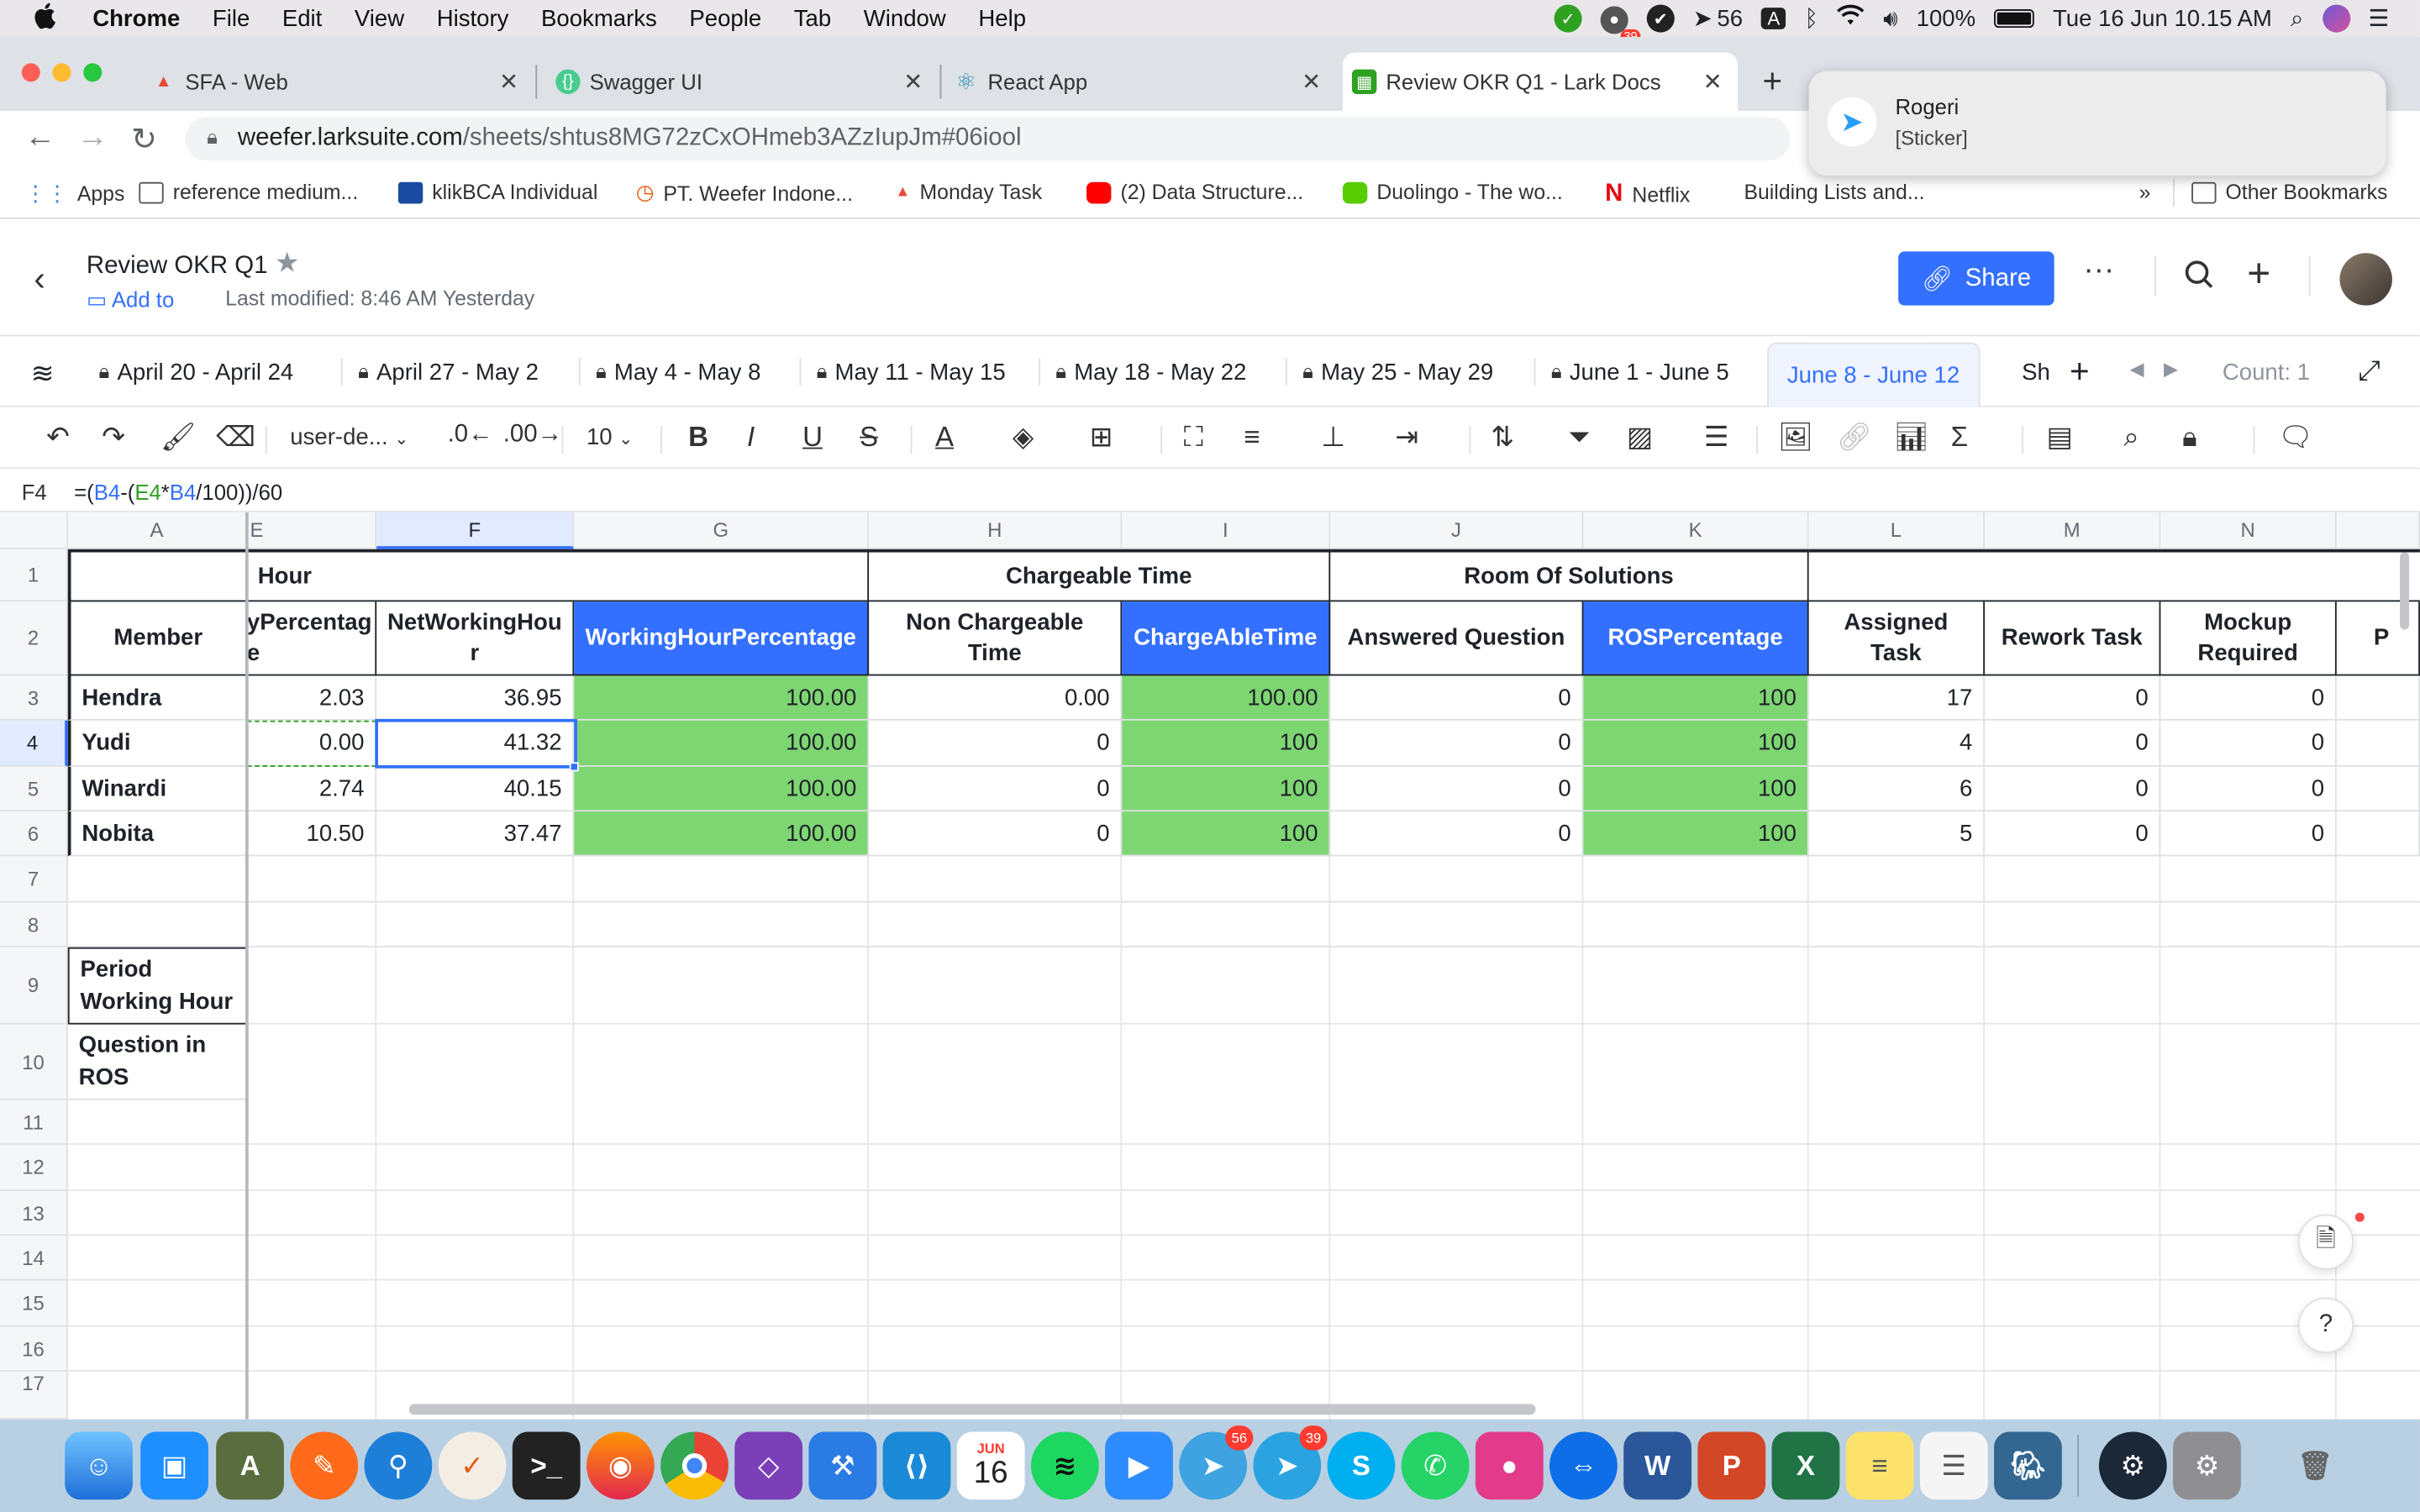 Image resolution: width=2420 pixels, height=1512 pixels. What do you see at coordinates (2369, 370) in the screenshot?
I see `expand-icon: ⤢` at bounding box center [2369, 370].